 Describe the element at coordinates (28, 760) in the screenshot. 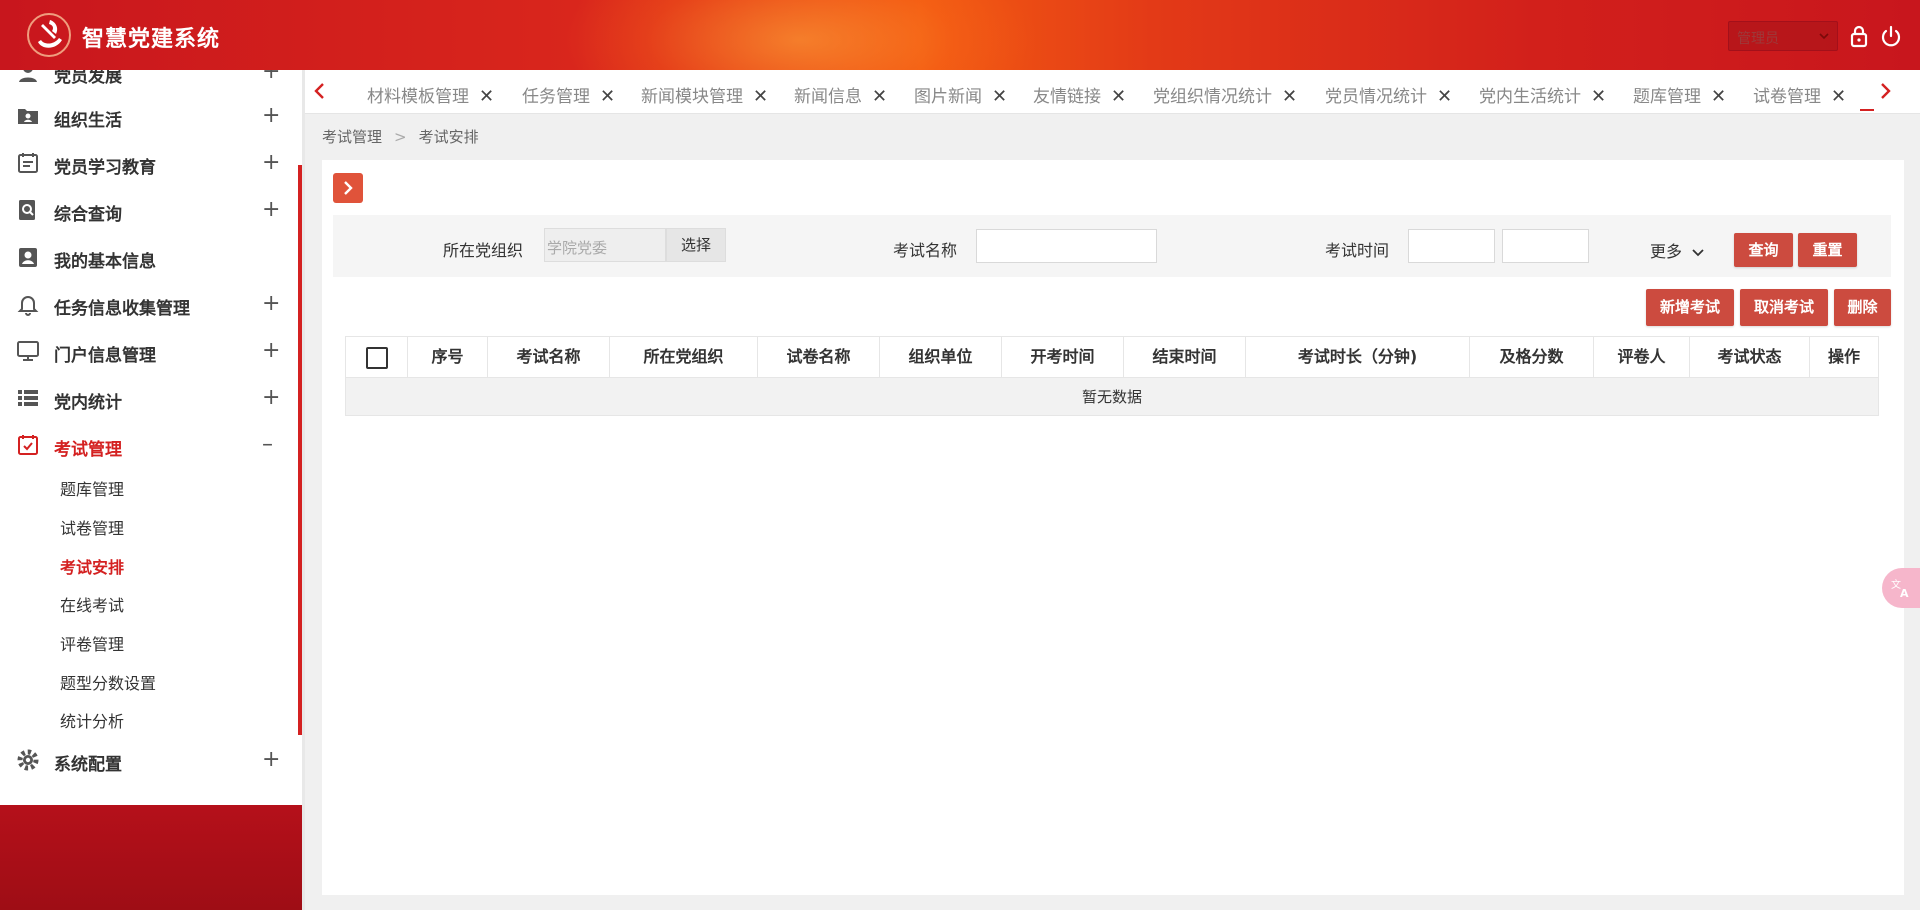

I see `gear-icon` at that location.